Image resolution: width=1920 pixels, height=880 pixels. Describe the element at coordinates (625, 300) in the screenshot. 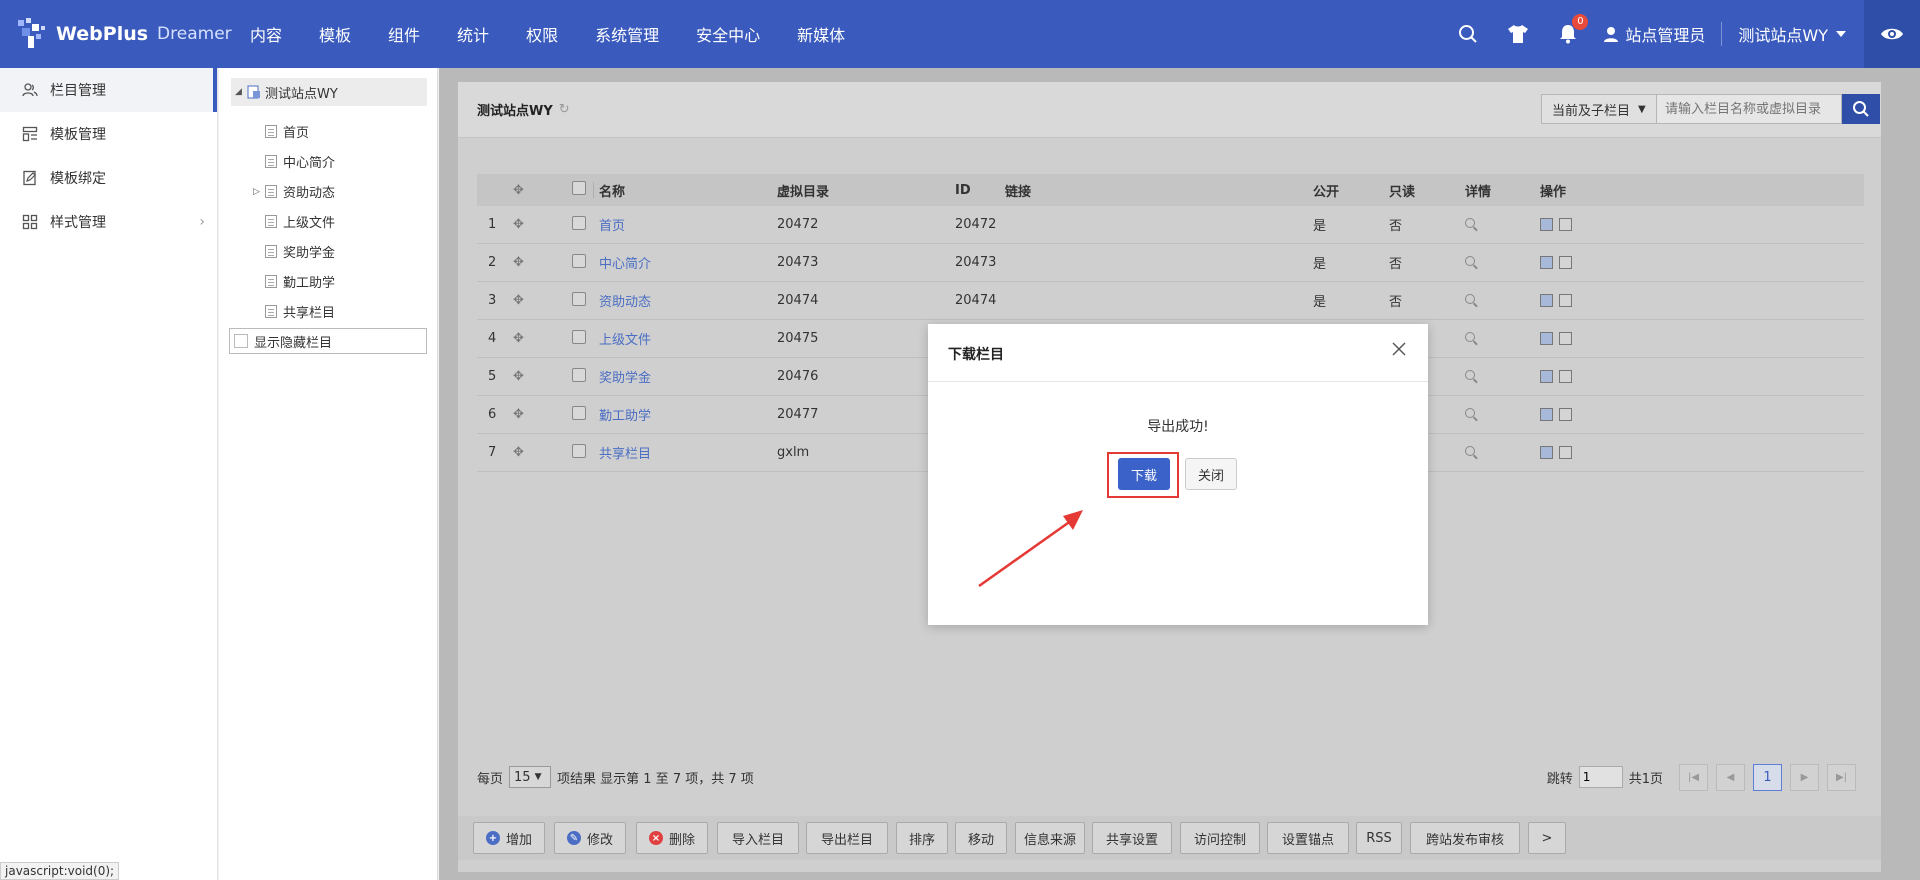

I see `column-name-link: 资助动态` at that location.